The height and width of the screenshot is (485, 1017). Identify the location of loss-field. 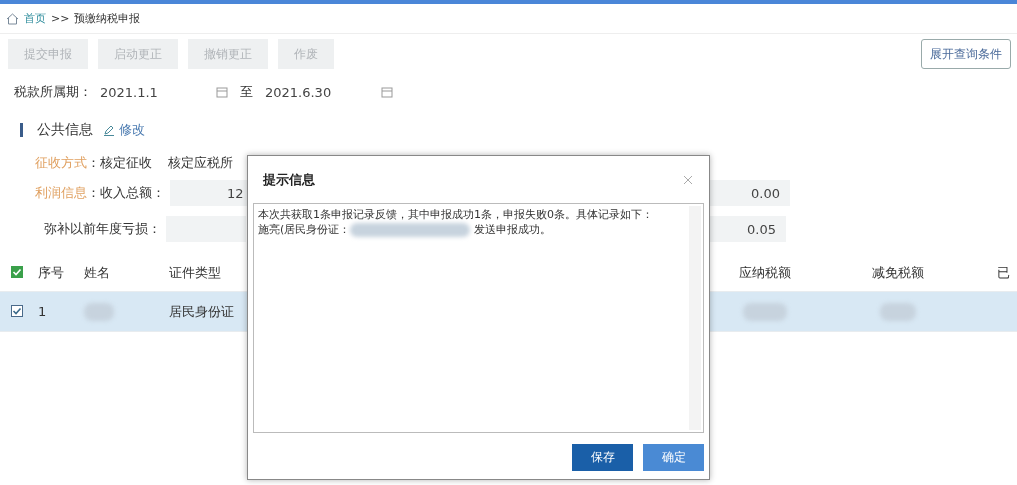
(206, 229).